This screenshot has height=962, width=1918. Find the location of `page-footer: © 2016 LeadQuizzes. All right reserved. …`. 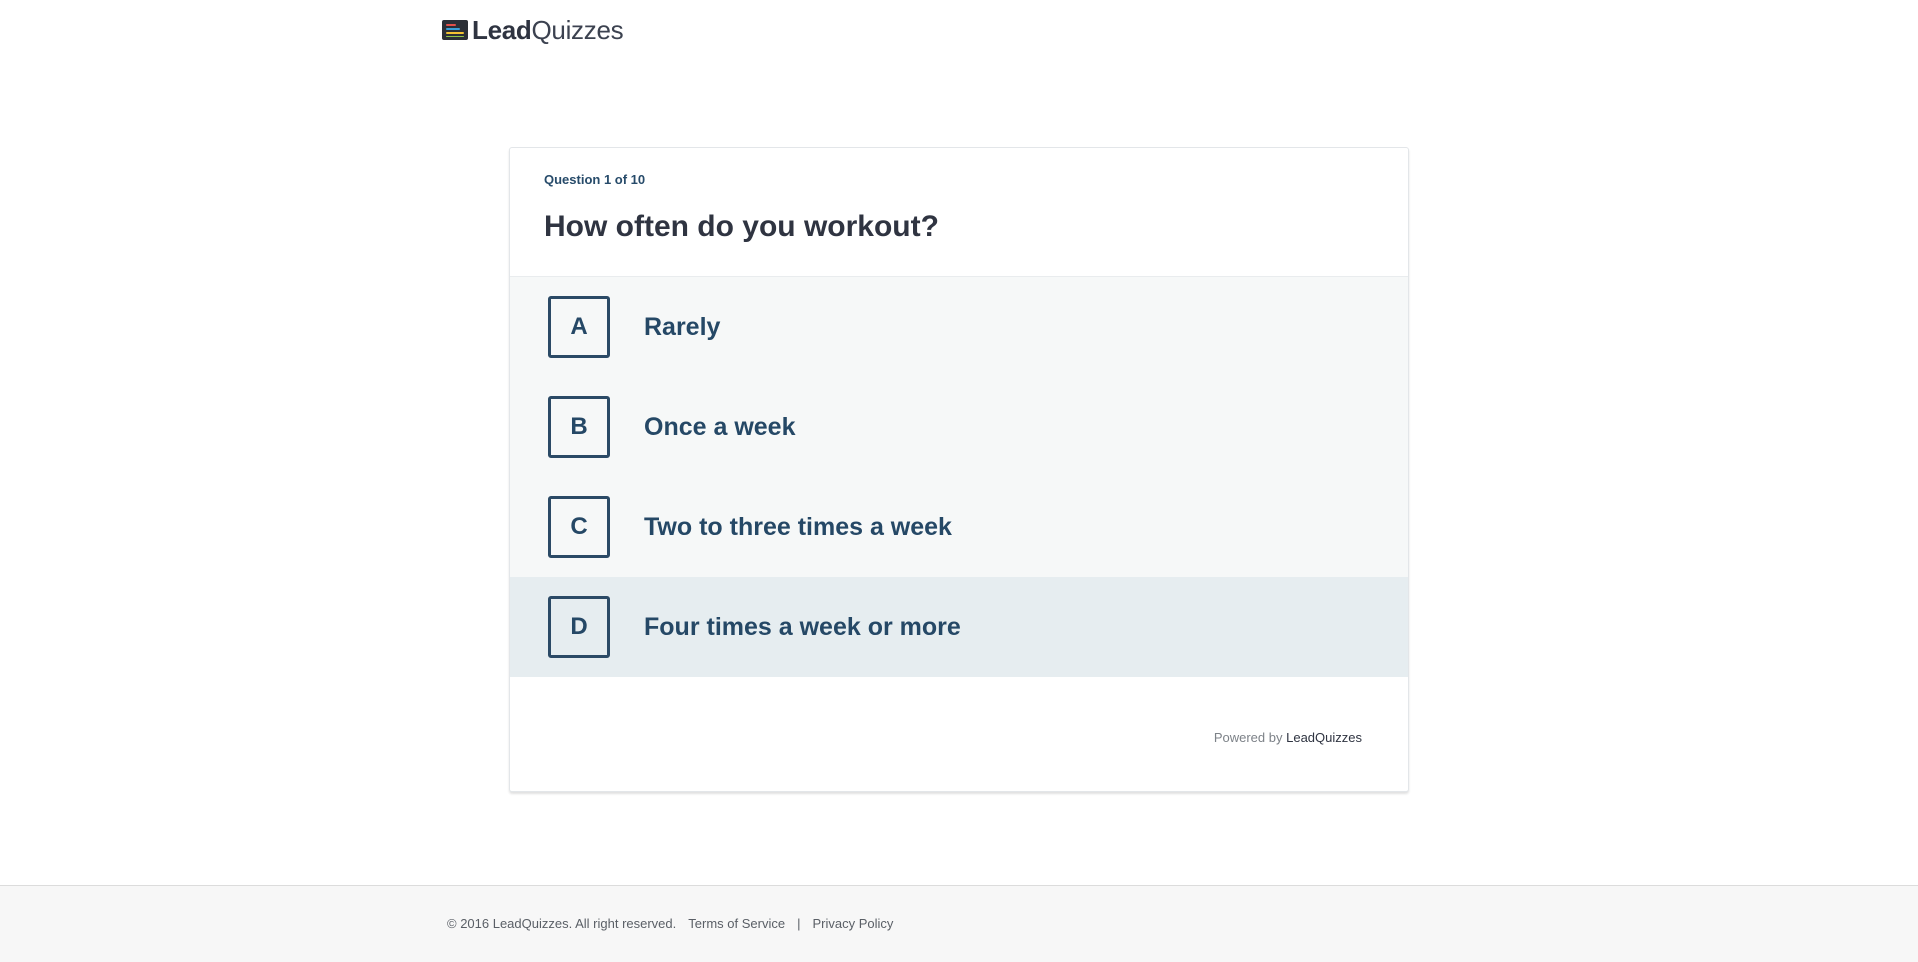

page-footer: © 2016 LeadQuizzes. All right reserved. … is located at coordinates (959, 923).